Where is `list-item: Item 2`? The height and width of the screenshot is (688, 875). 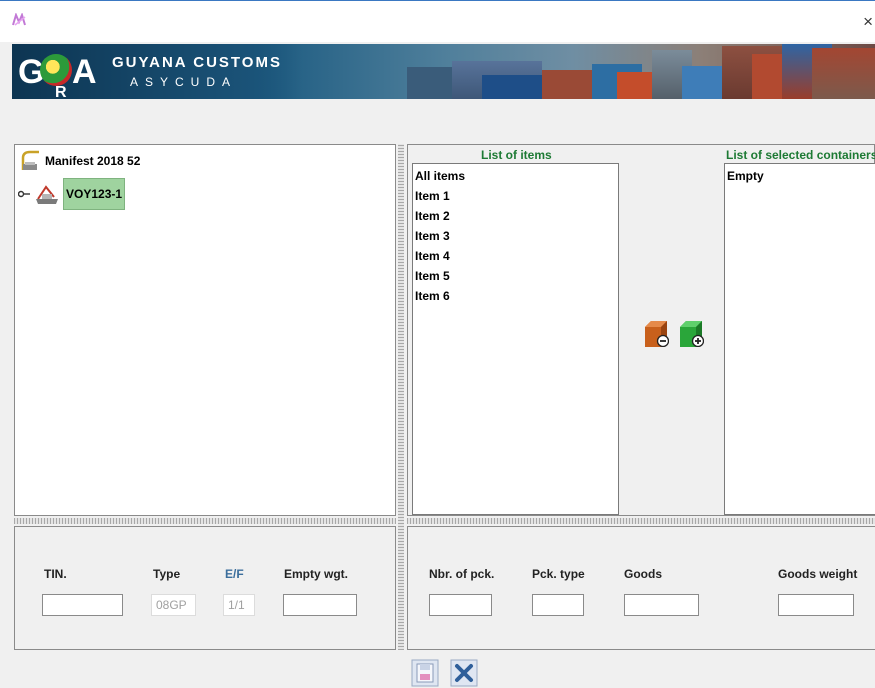
list-item: Item 2 is located at coordinates (515, 216).